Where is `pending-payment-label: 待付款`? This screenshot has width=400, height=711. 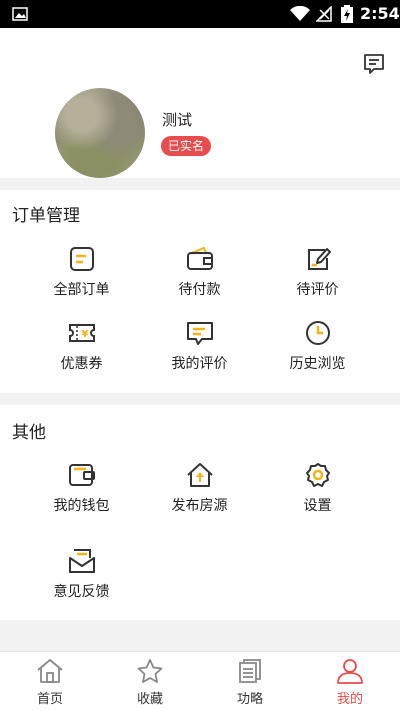
pending-payment-label: 待付款 is located at coordinates (199, 290).